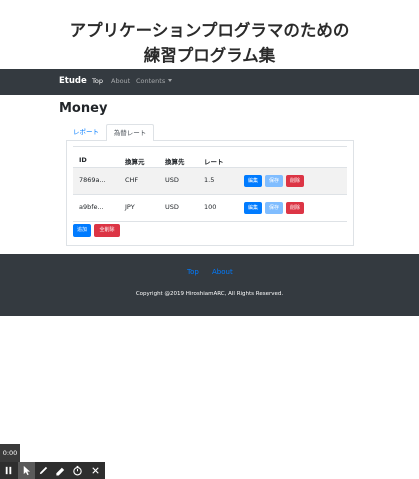  Describe the element at coordinates (26, 470) in the screenshot. I see `pointer-icon` at that location.